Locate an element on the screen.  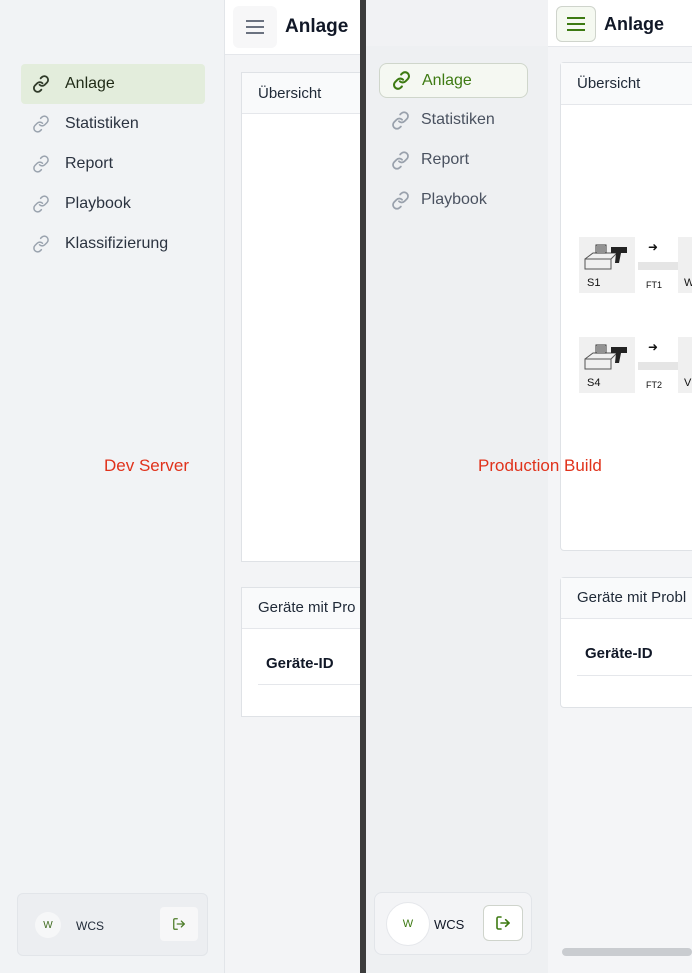
device-label: S1 is located at coordinates (594, 283).